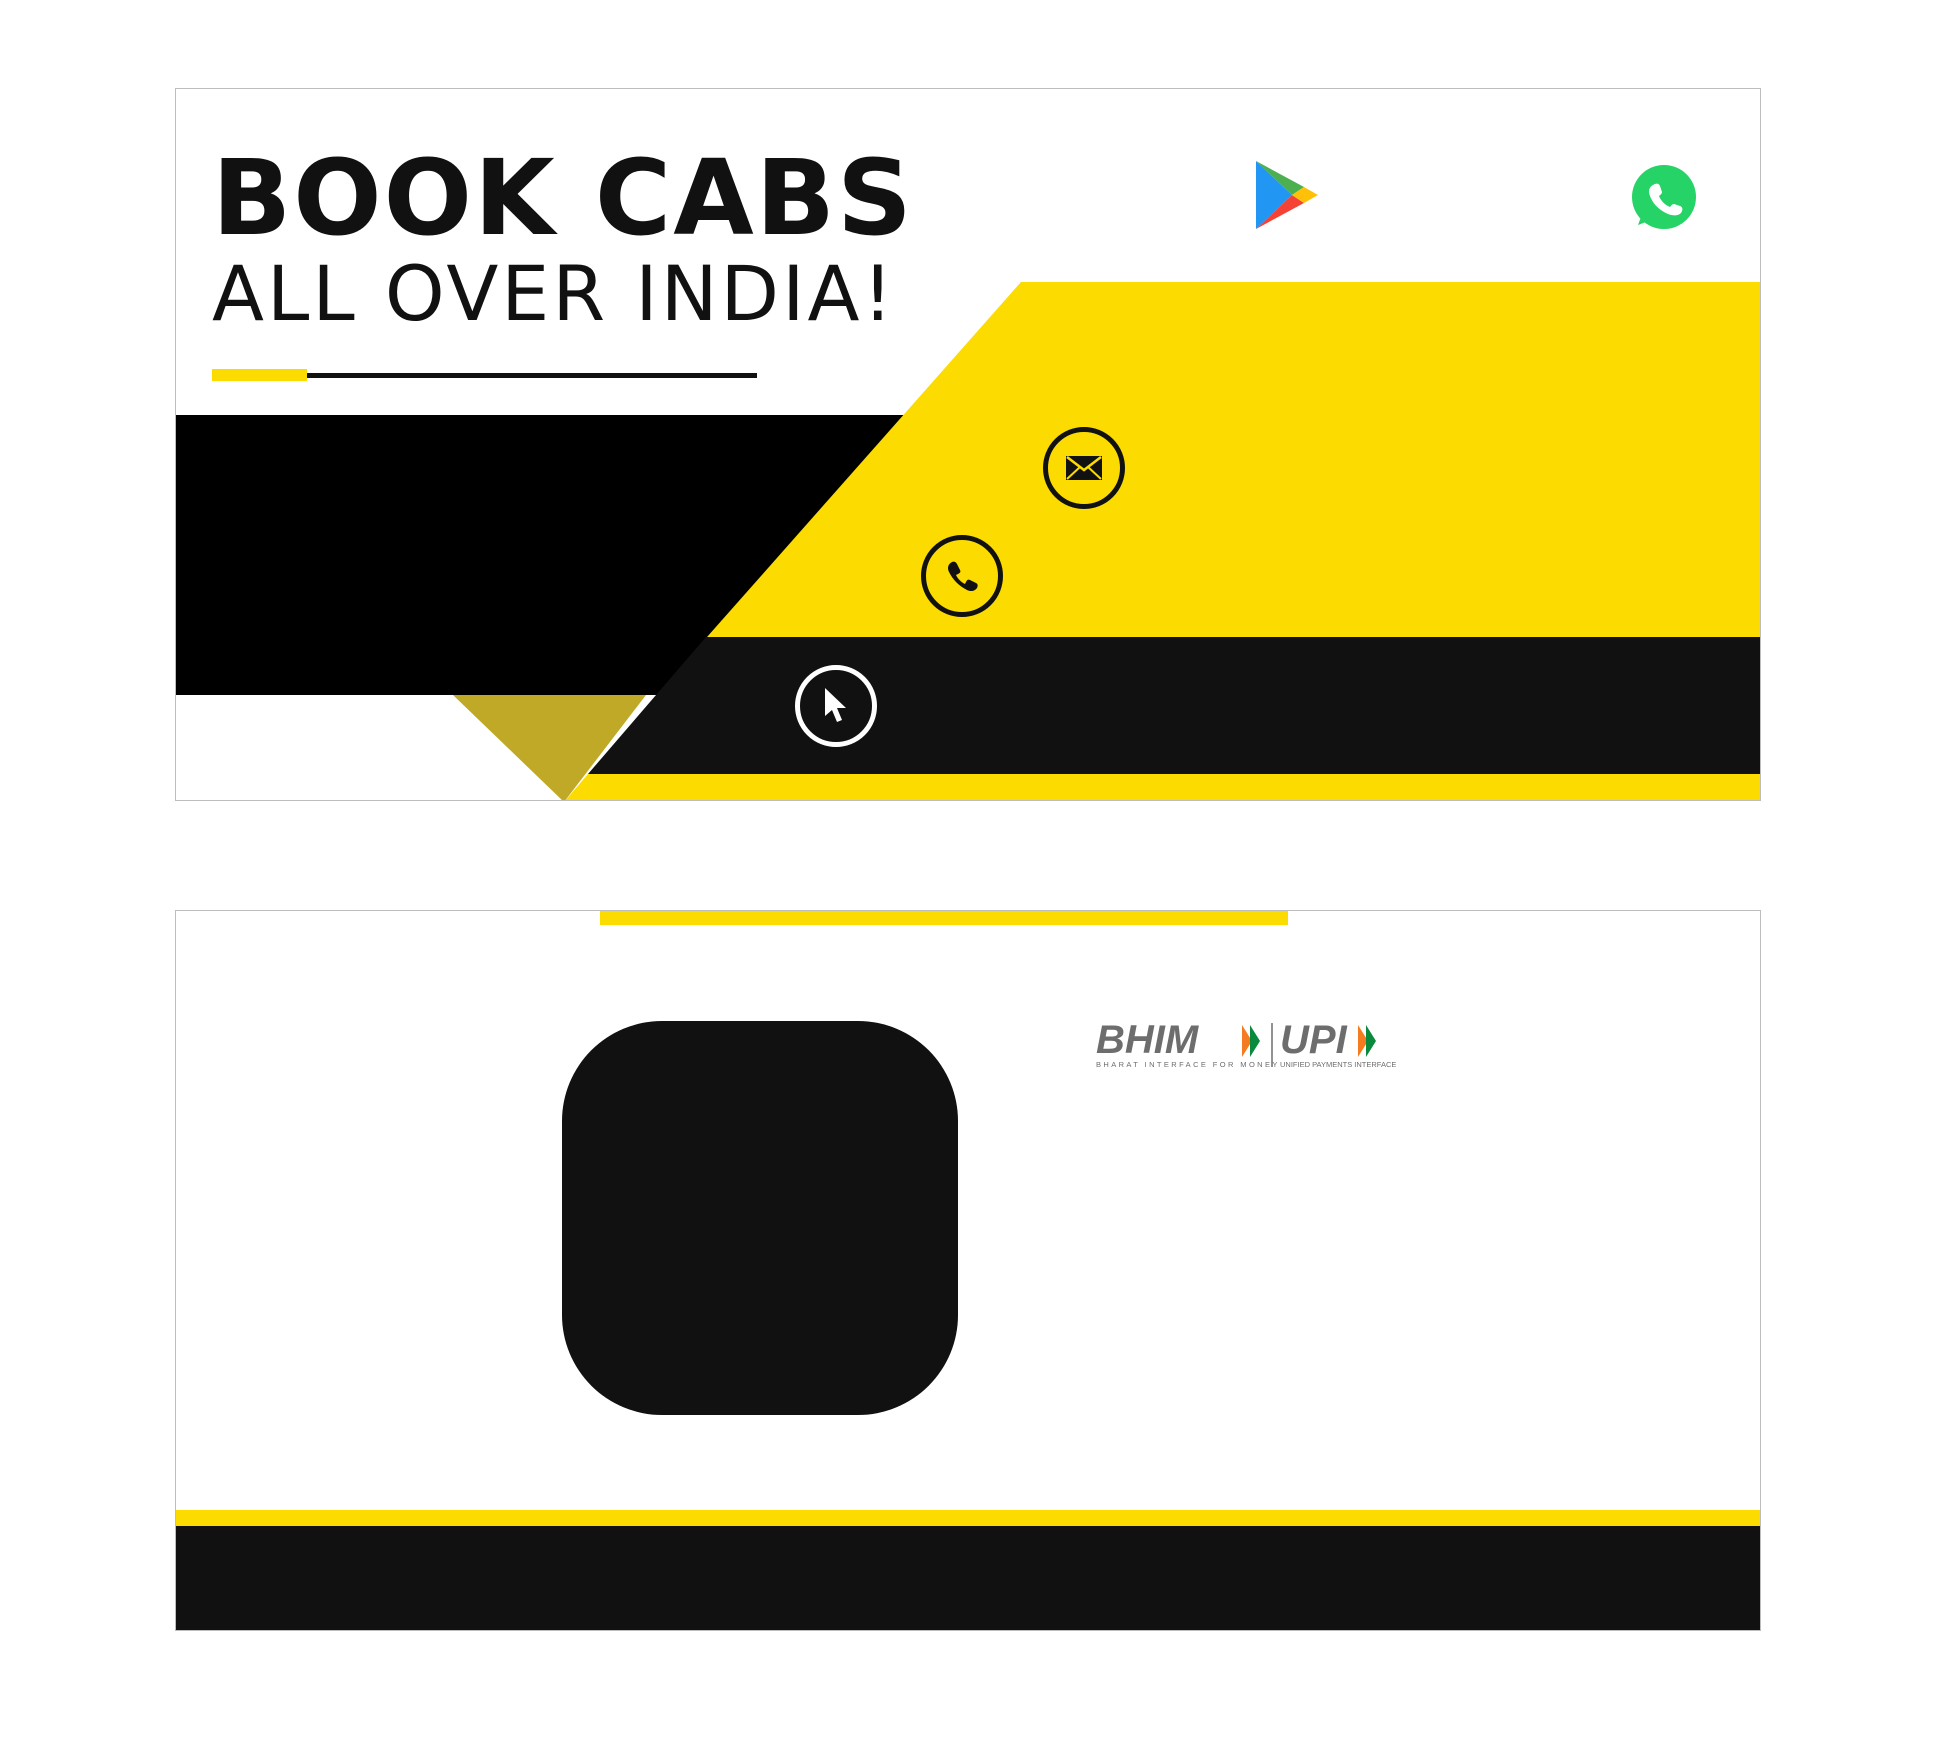  Describe the element at coordinates (1255, 1041) in the screenshot. I see `bhim-arrow-green` at that location.